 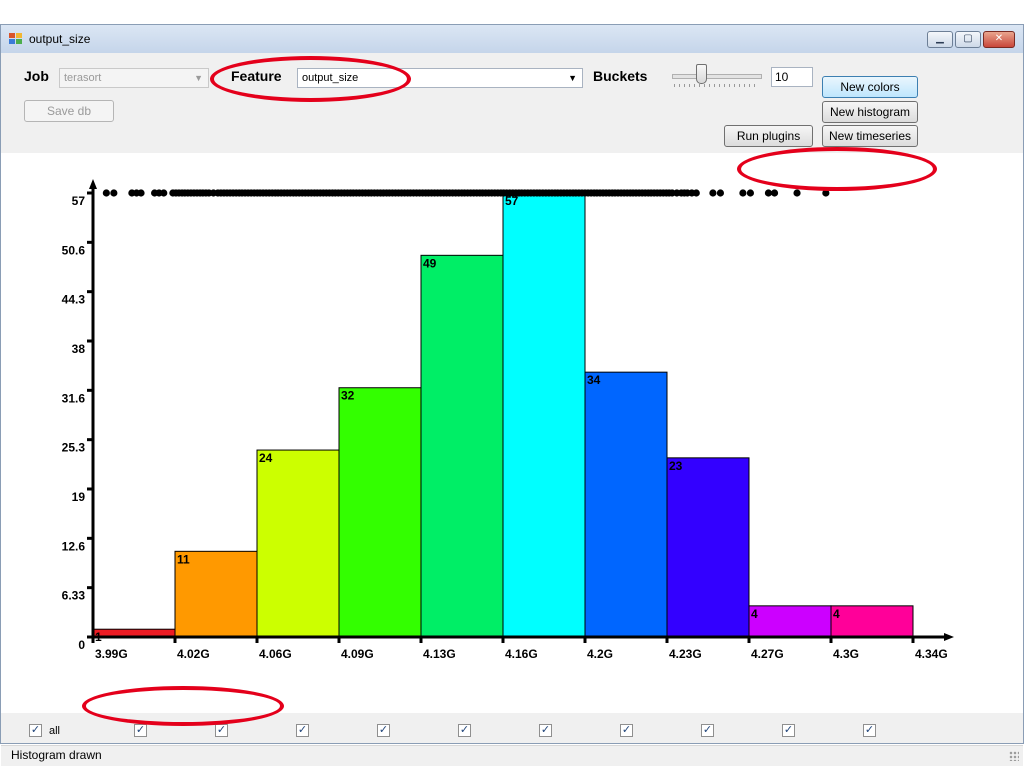 I want to click on x-tick-label: 4.27G, so click(x=767, y=654).